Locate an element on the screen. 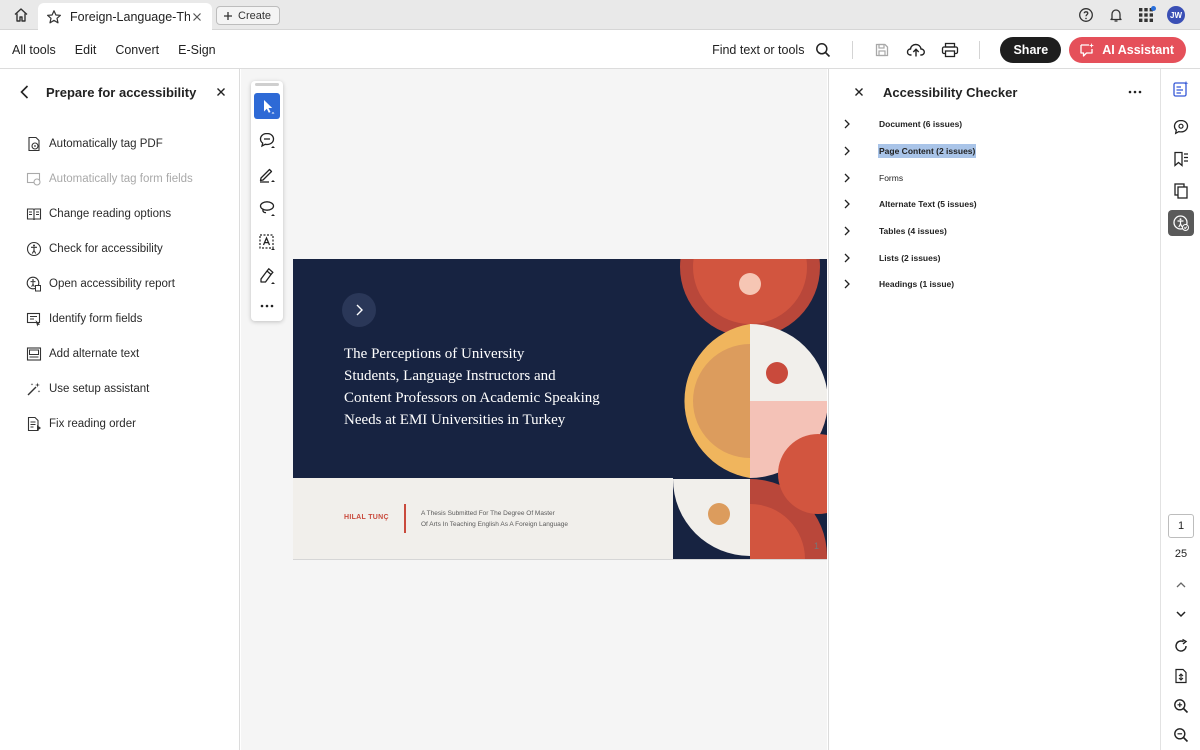 This screenshot has height=750, width=1200. toolbar-grip is located at coordinates (267, 84).